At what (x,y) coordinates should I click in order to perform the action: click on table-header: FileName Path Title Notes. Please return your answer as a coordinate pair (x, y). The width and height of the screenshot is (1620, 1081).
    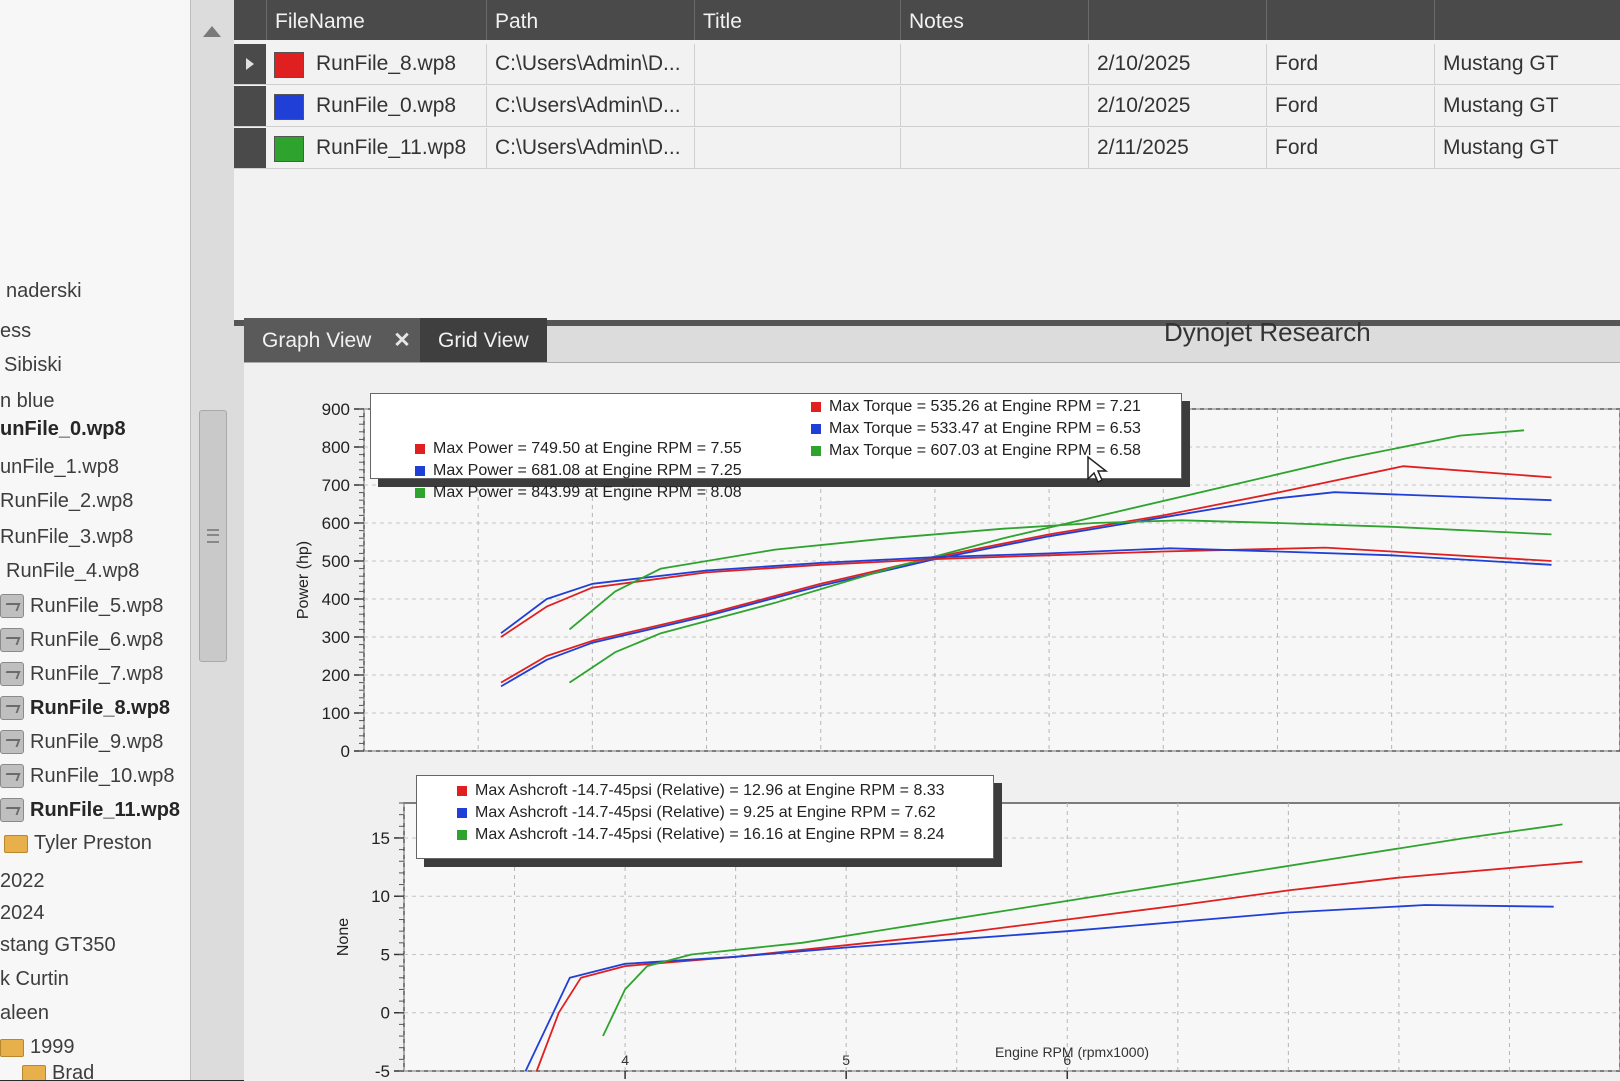
    Looking at the image, I should click on (927, 20).